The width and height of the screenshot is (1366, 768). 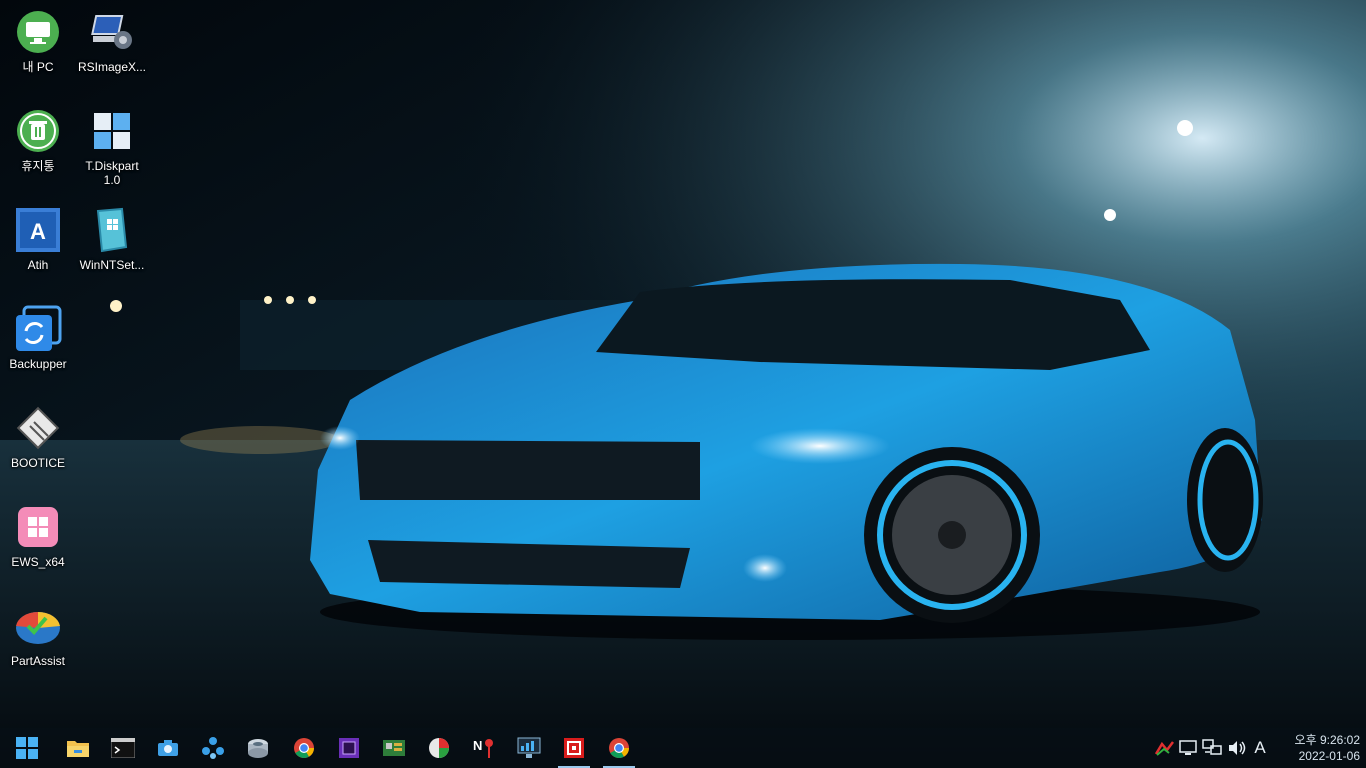 What do you see at coordinates (37, 463) in the screenshot?
I see `desktop-icon-label: BOOTICE` at bounding box center [37, 463].